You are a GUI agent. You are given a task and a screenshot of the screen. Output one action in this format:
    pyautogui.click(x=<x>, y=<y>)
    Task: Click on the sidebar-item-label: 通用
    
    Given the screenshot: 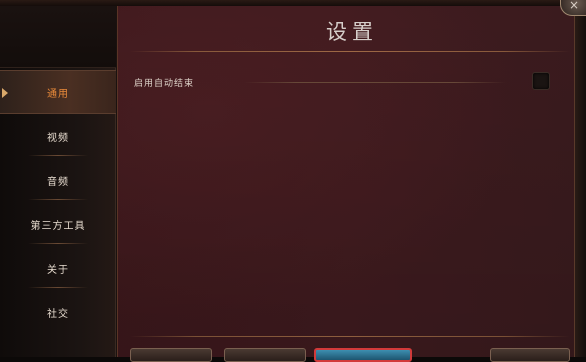 What is the action you would take?
    pyautogui.click(x=58, y=94)
    